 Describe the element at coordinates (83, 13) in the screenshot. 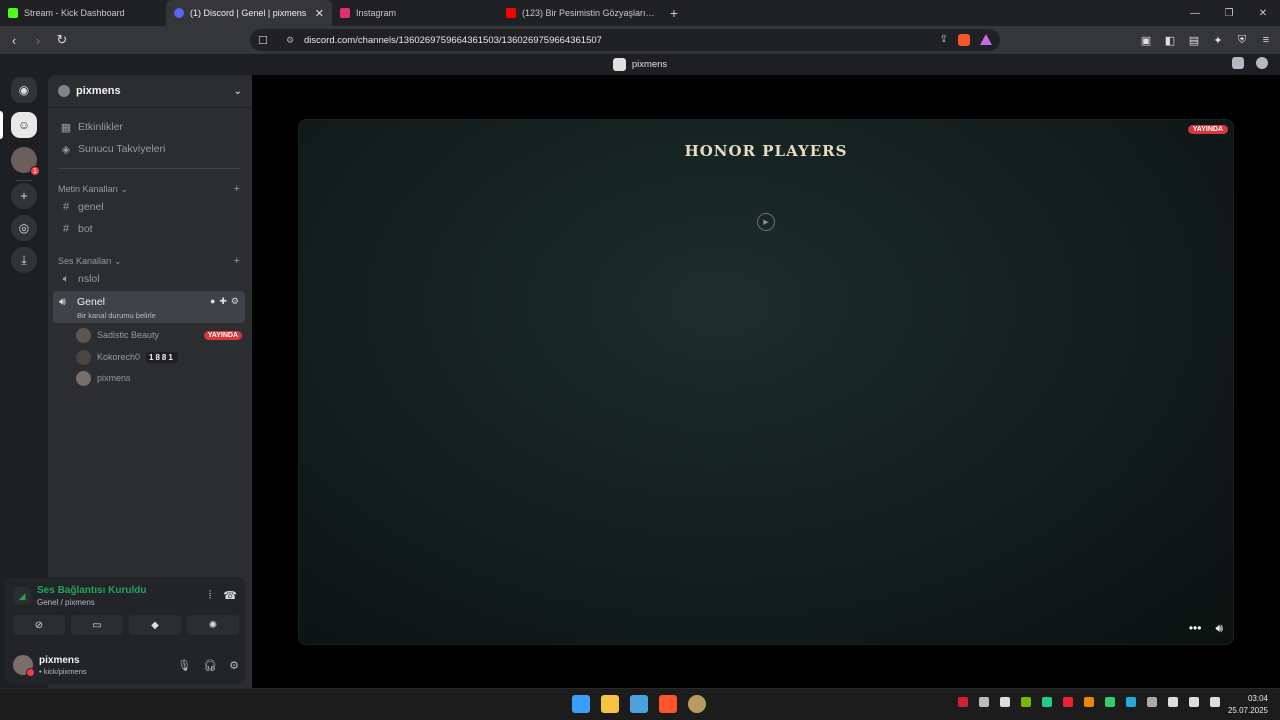

I see `browser-tab-kick: Stream - Kick Dashboard` at that location.